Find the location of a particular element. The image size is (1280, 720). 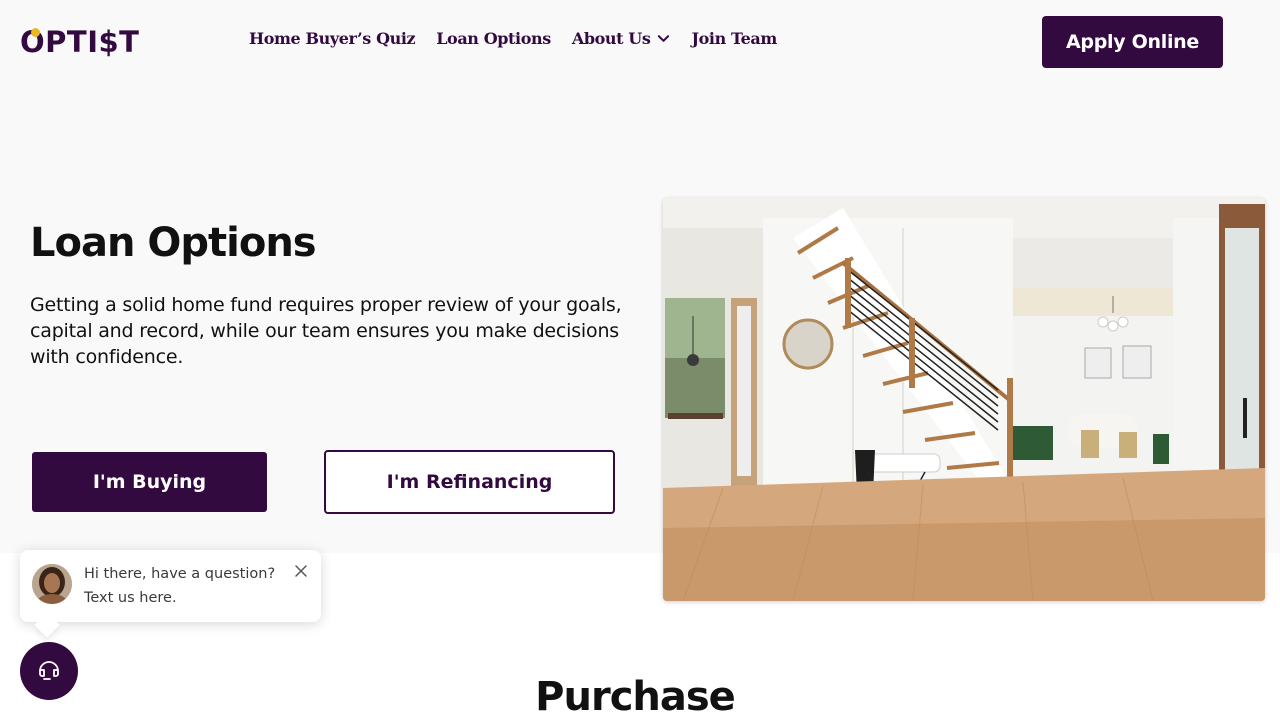

nav-join-team: Join Team is located at coordinates (734, 38).